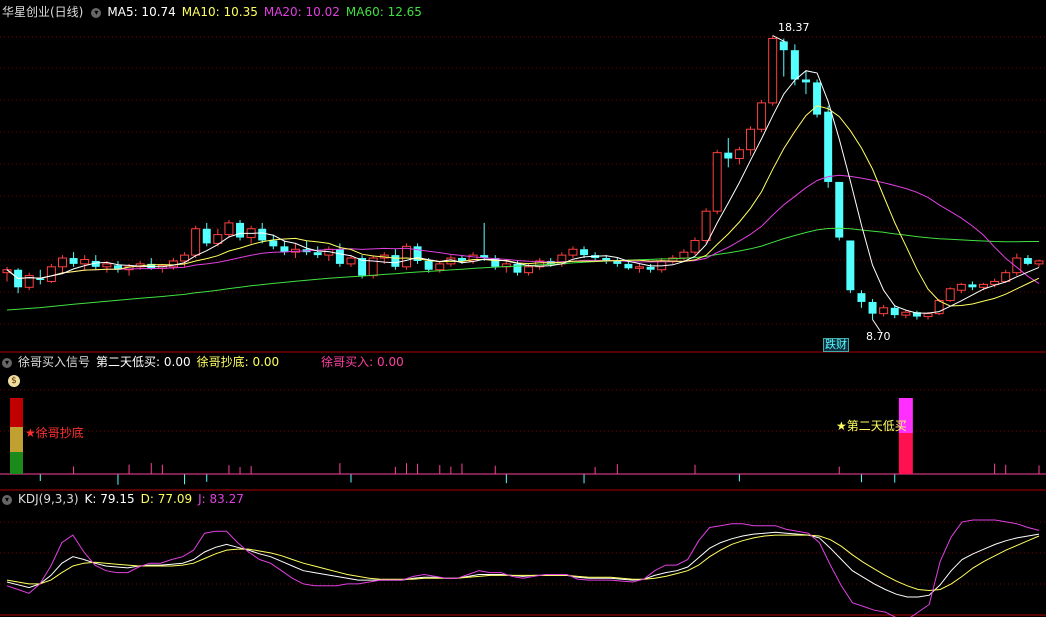  I want to click on stock-title: 华星创业(日线), so click(42, 12).